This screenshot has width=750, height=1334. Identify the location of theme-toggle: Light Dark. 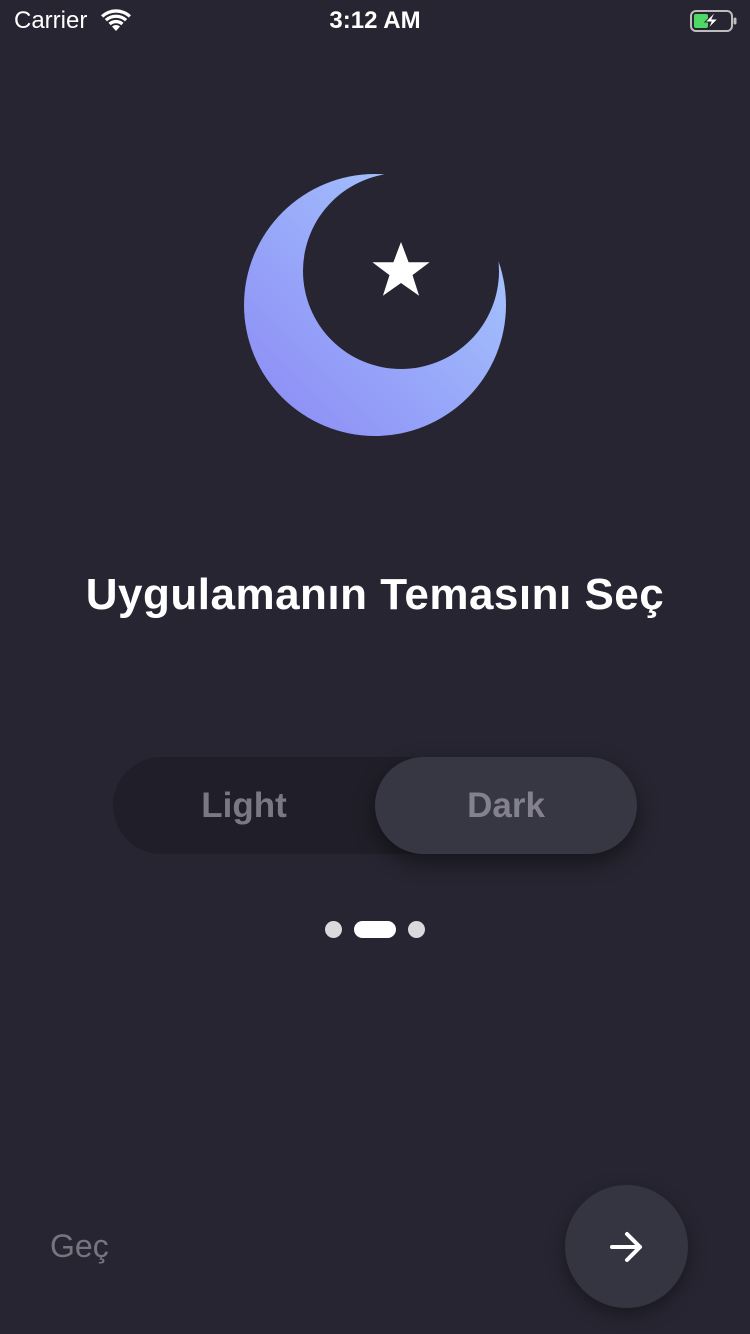
(375, 805).